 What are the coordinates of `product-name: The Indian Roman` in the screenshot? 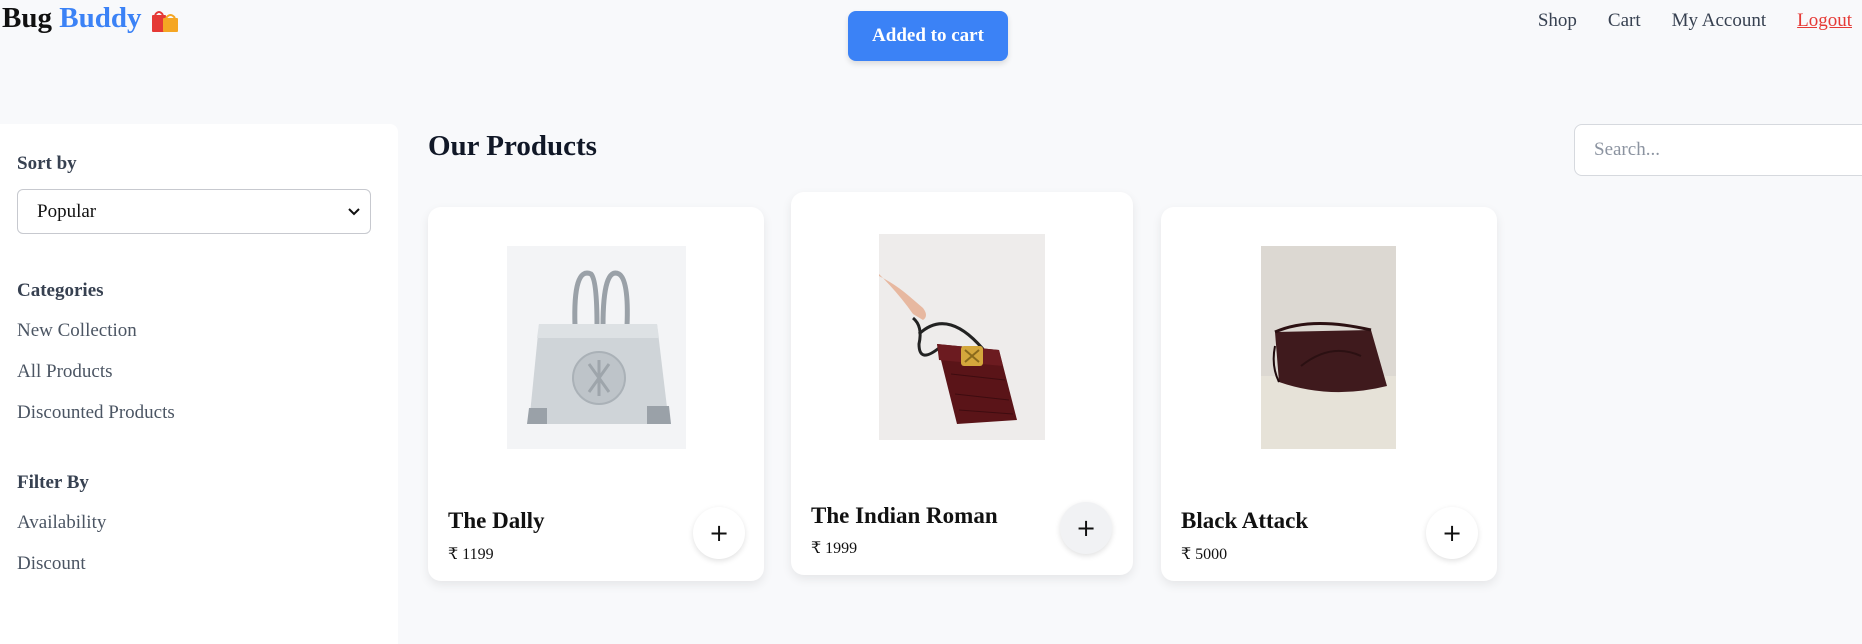 It's located at (904, 516).